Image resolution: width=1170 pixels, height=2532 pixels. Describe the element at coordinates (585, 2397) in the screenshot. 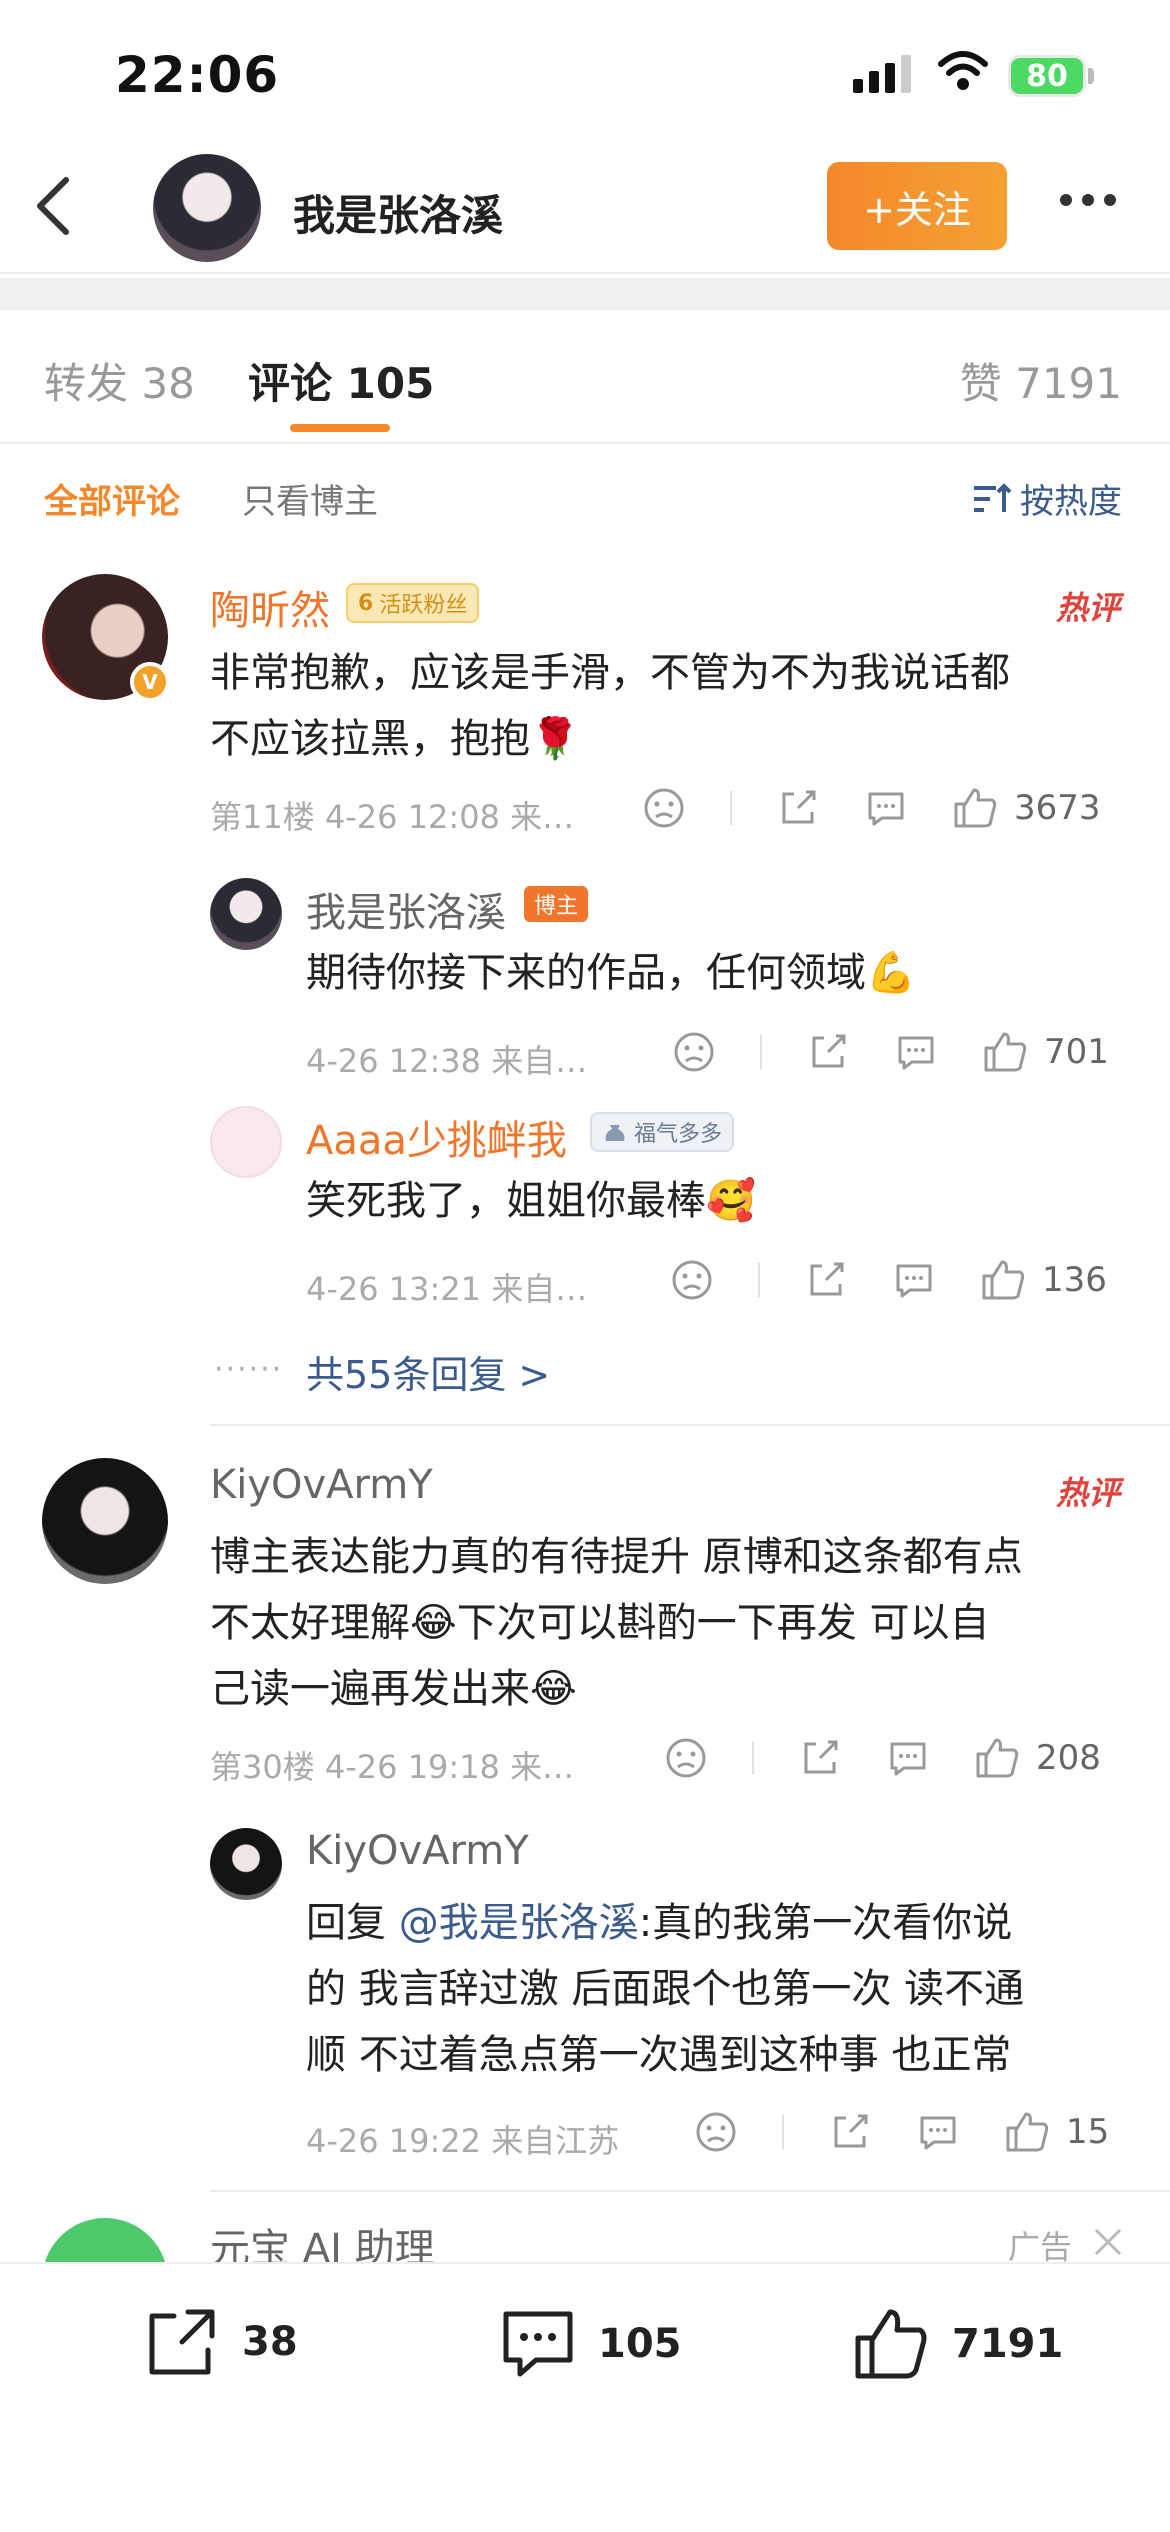

I see `bottom-action-bar` at that location.